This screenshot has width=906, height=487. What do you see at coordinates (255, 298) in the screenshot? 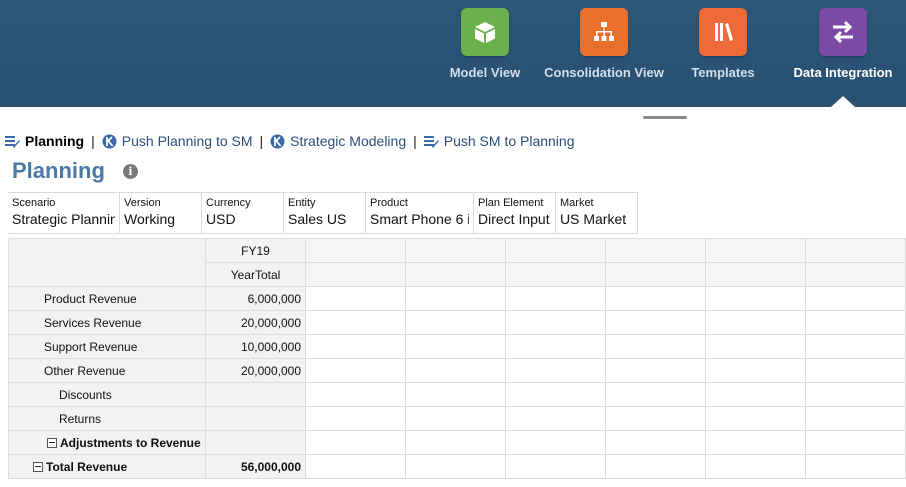
I see `data-cell: 6,000,000` at bounding box center [255, 298].